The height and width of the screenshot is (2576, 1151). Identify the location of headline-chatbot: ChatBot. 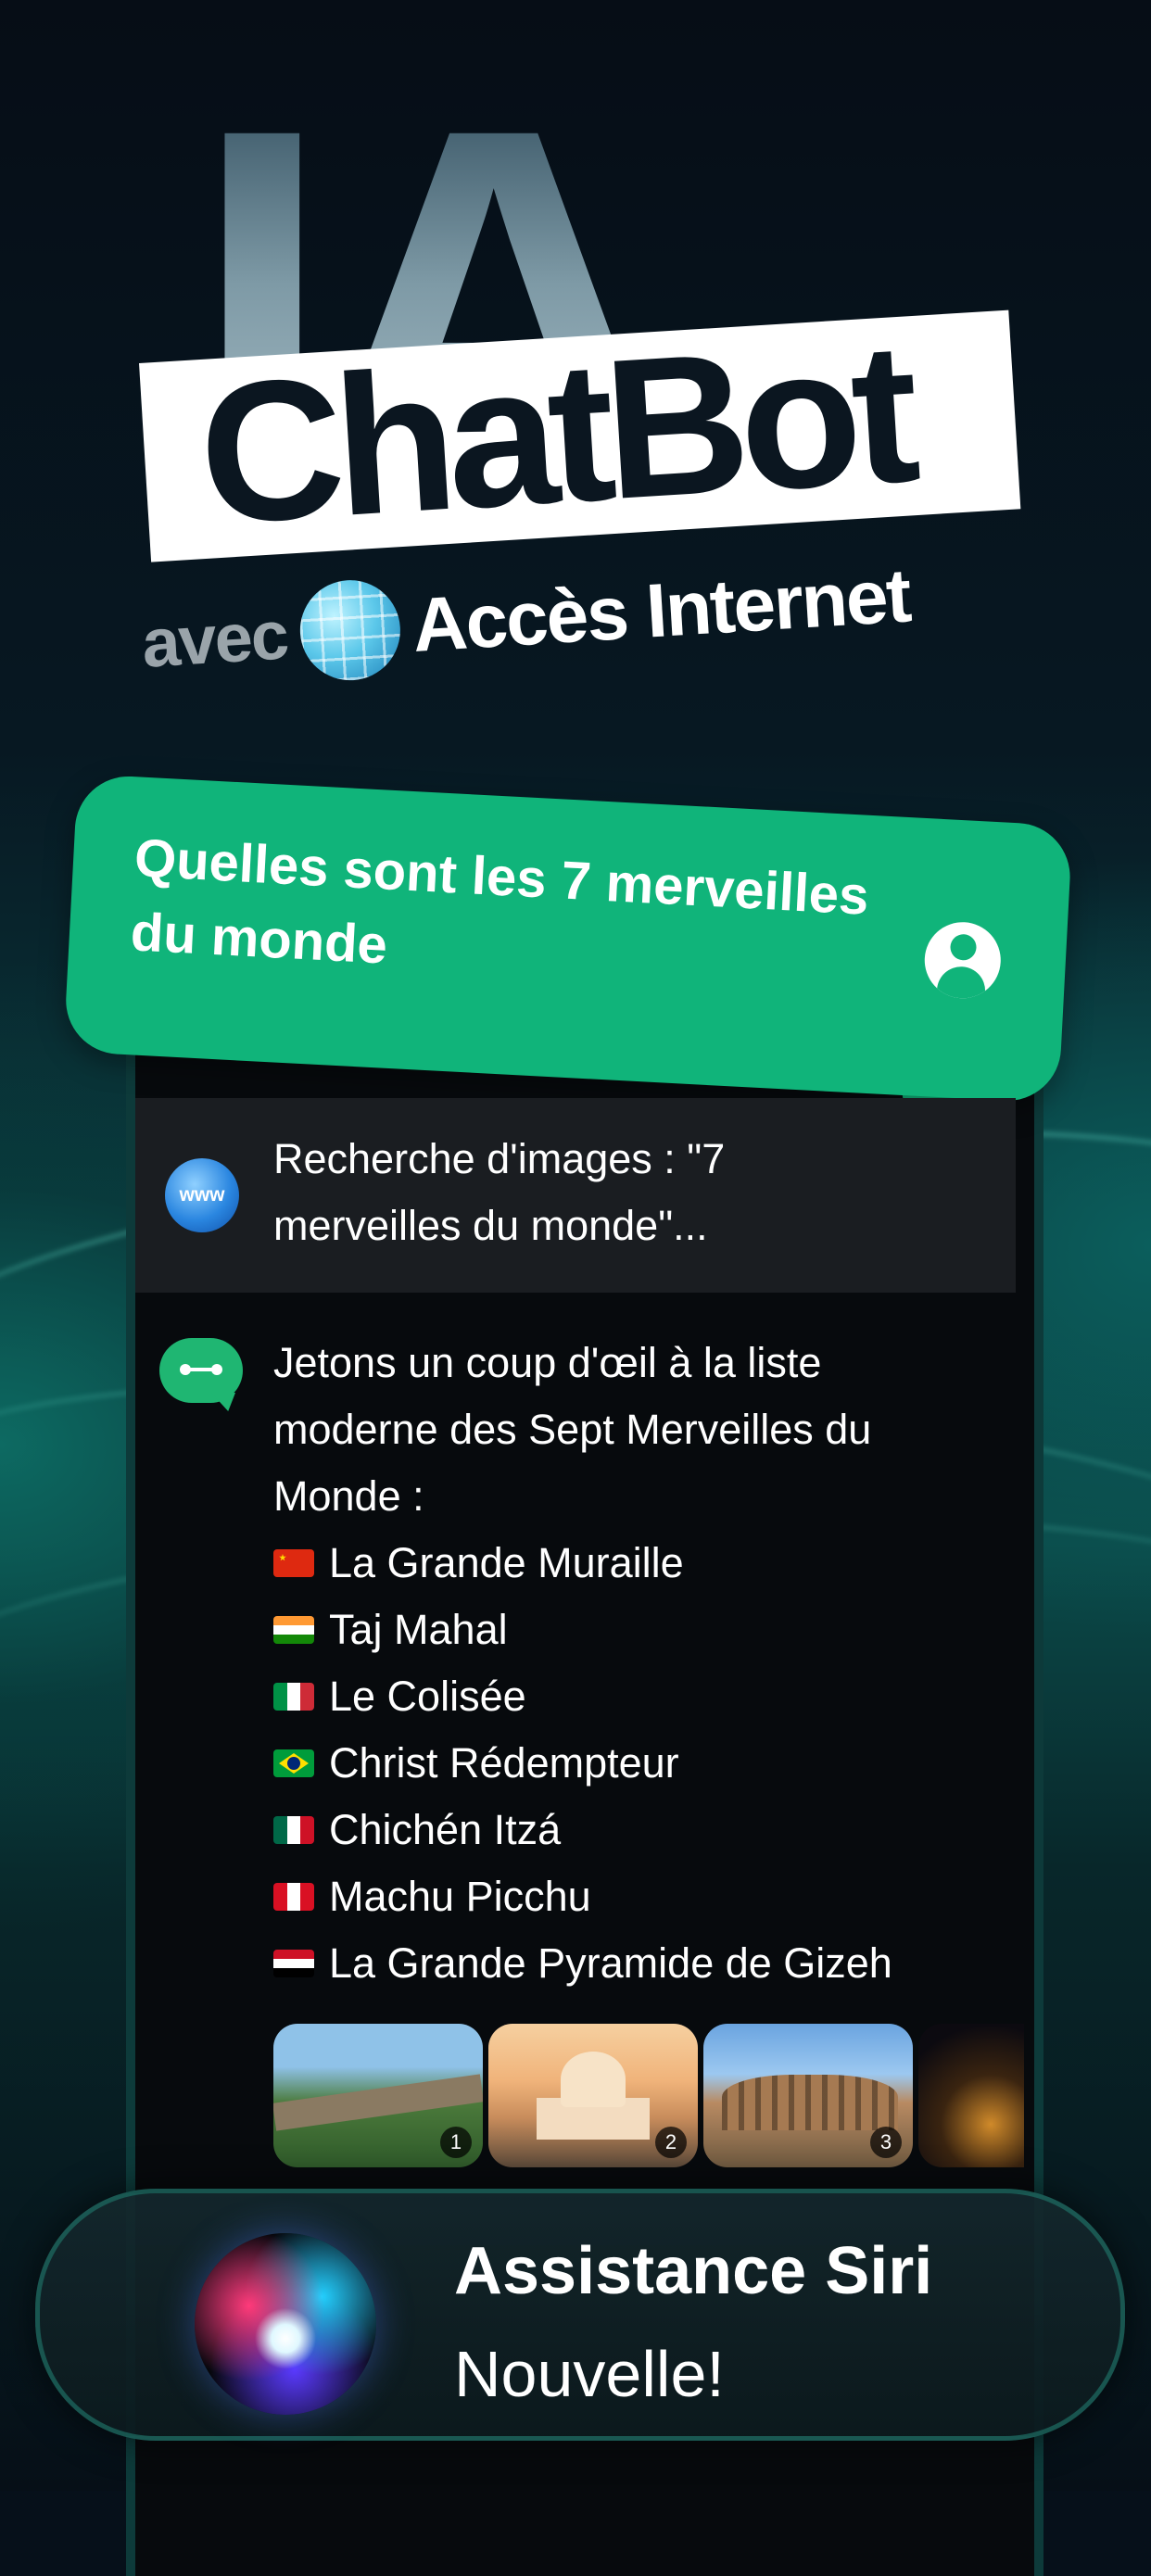
(555, 432).